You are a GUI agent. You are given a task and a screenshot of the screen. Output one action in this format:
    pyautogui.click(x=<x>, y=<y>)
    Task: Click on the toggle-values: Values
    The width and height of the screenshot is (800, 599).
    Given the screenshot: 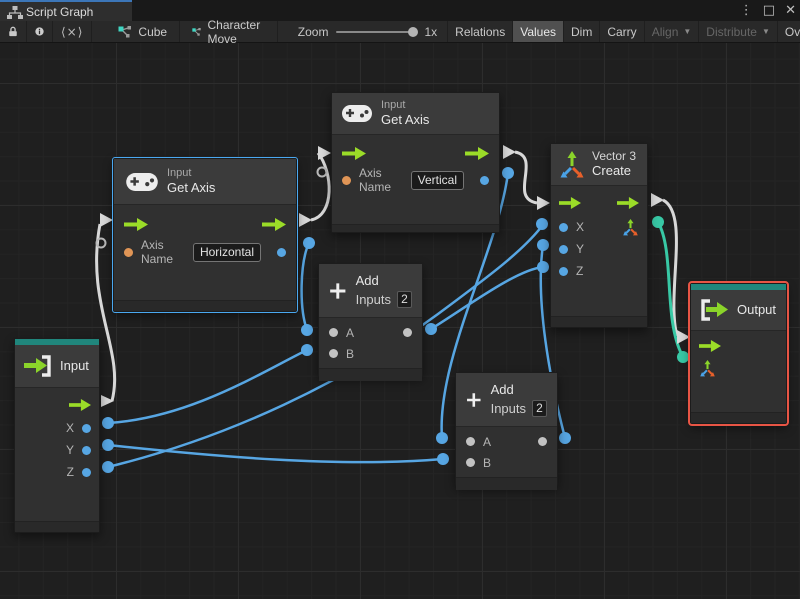 What is the action you would take?
    pyautogui.click(x=538, y=31)
    